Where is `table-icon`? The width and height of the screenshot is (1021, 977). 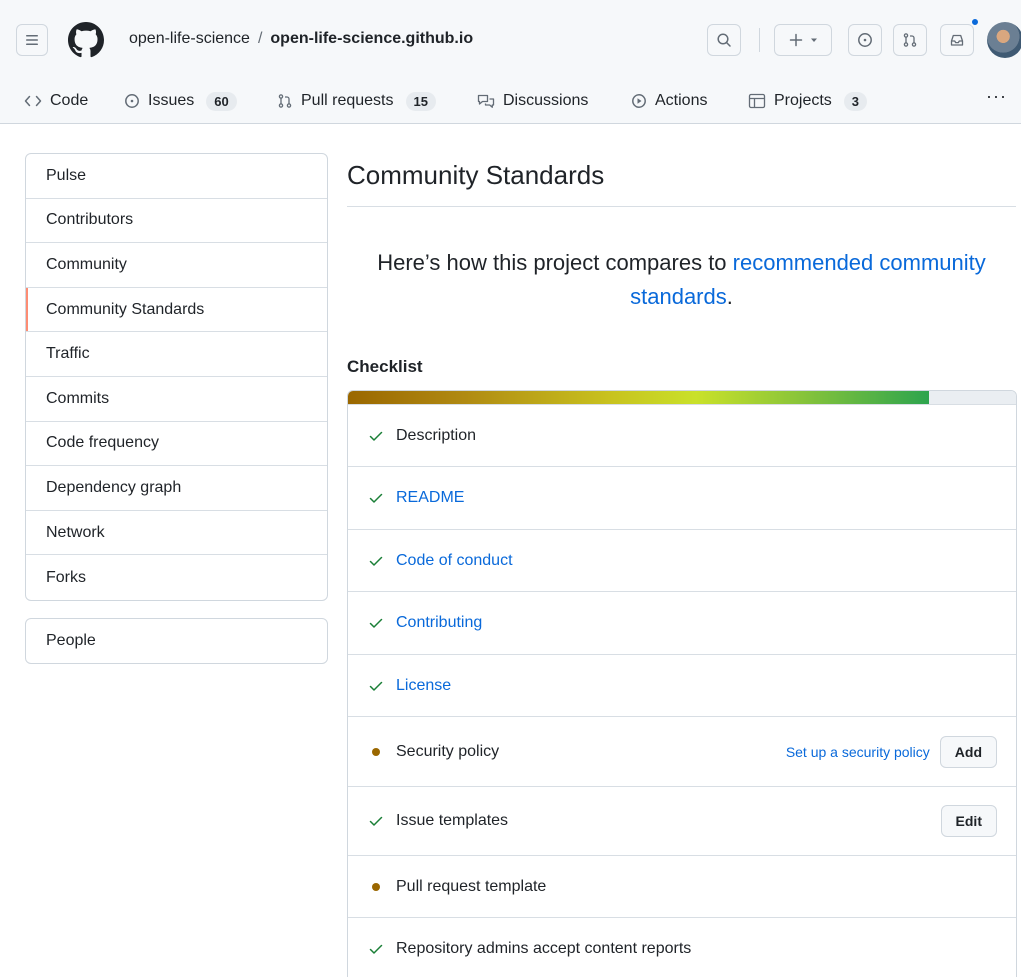
table-icon is located at coordinates (757, 101).